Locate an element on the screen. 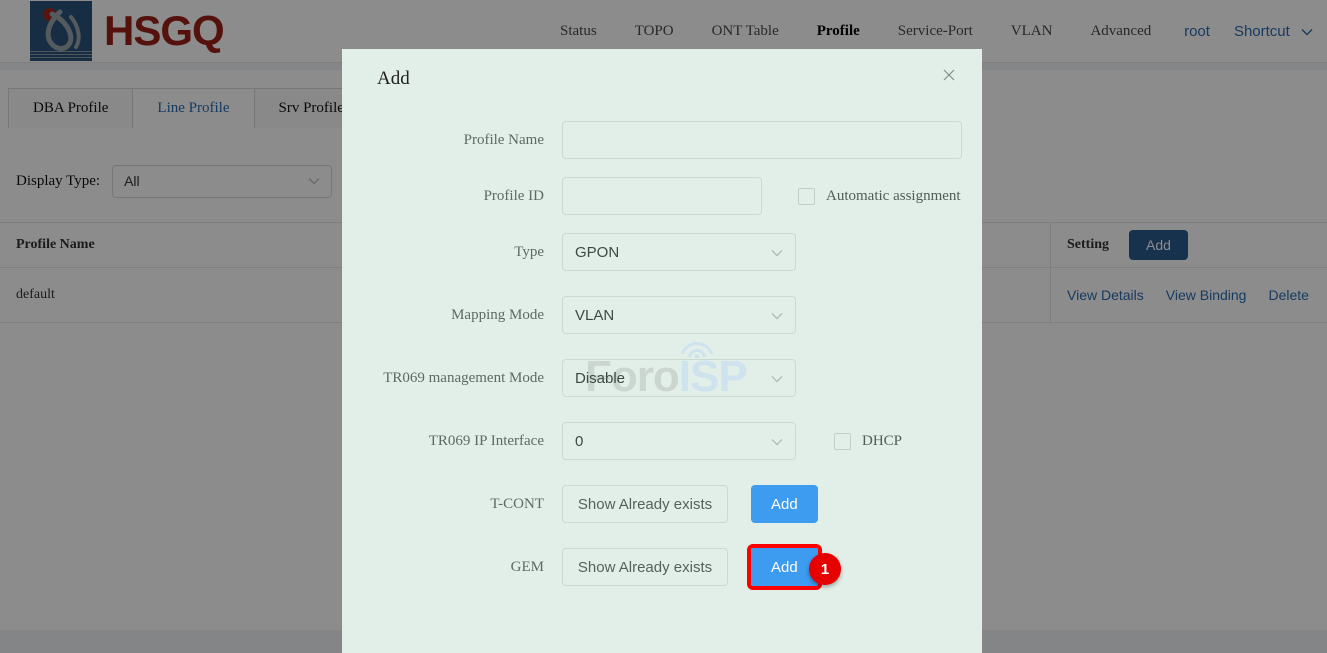  dhcp-checkbox is located at coordinates (842, 441).